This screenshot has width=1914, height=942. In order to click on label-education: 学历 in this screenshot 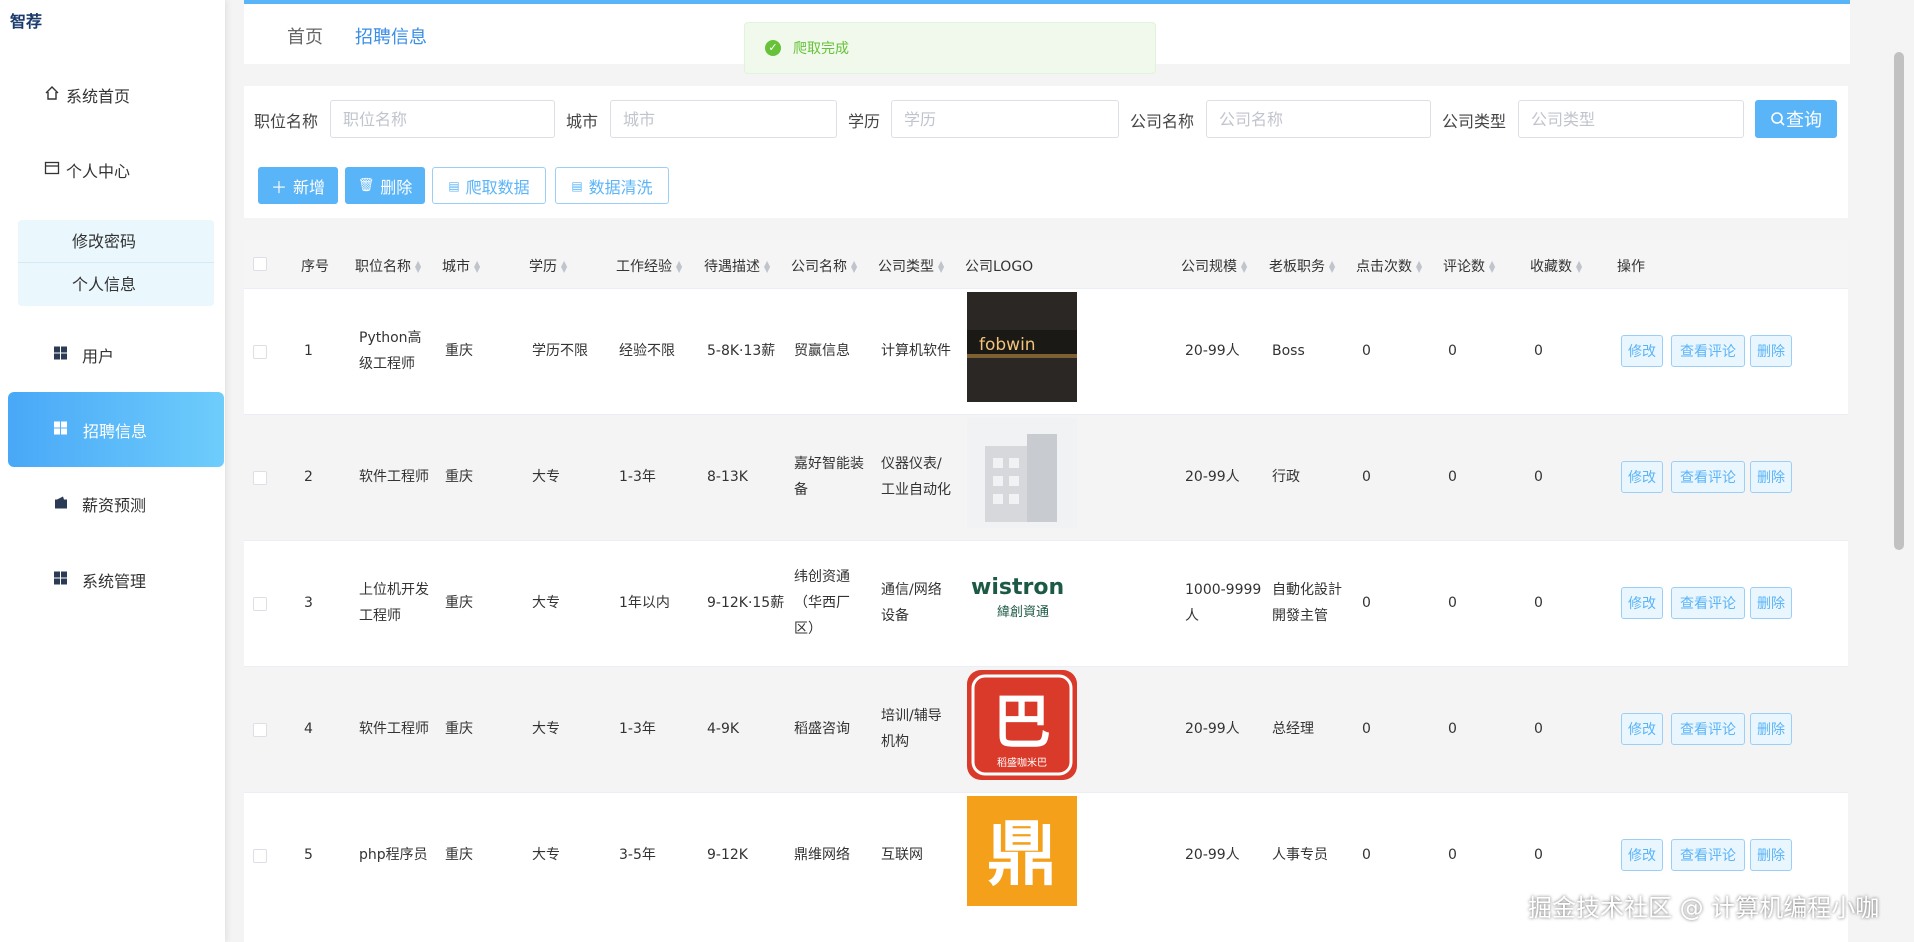, I will do `click(864, 121)`.